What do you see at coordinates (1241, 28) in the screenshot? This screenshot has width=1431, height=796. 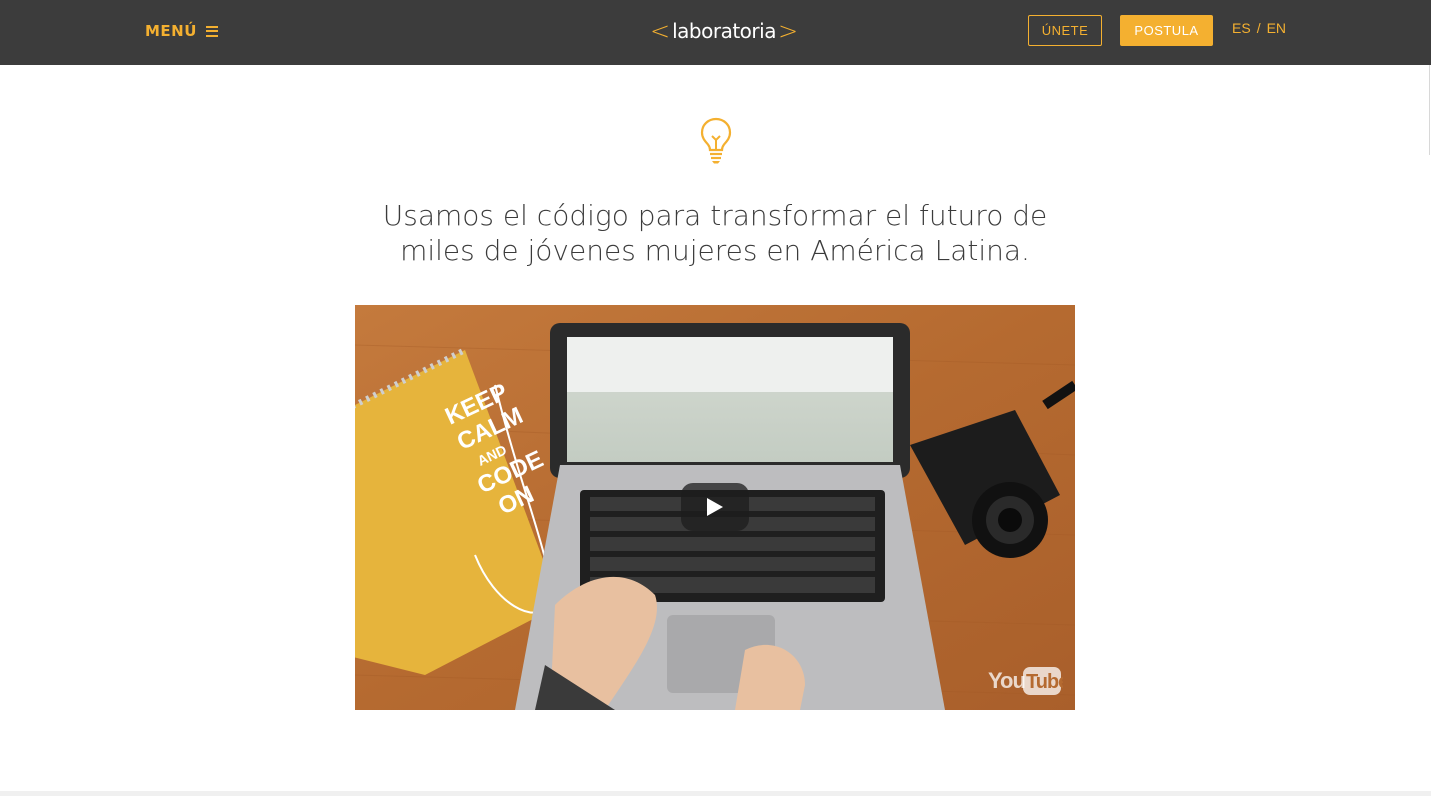 I see `language-es-link: ES` at bounding box center [1241, 28].